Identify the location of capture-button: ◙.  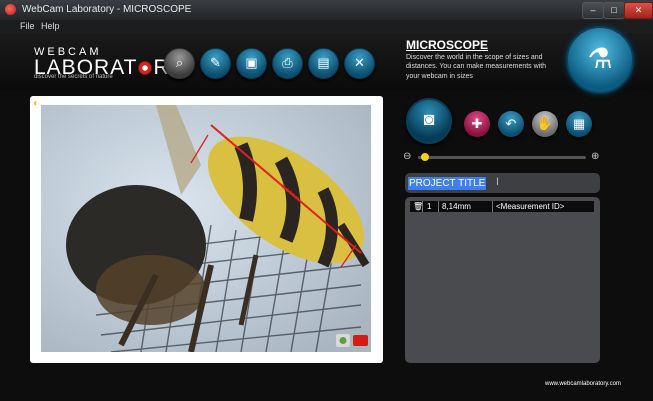
(429, 121).